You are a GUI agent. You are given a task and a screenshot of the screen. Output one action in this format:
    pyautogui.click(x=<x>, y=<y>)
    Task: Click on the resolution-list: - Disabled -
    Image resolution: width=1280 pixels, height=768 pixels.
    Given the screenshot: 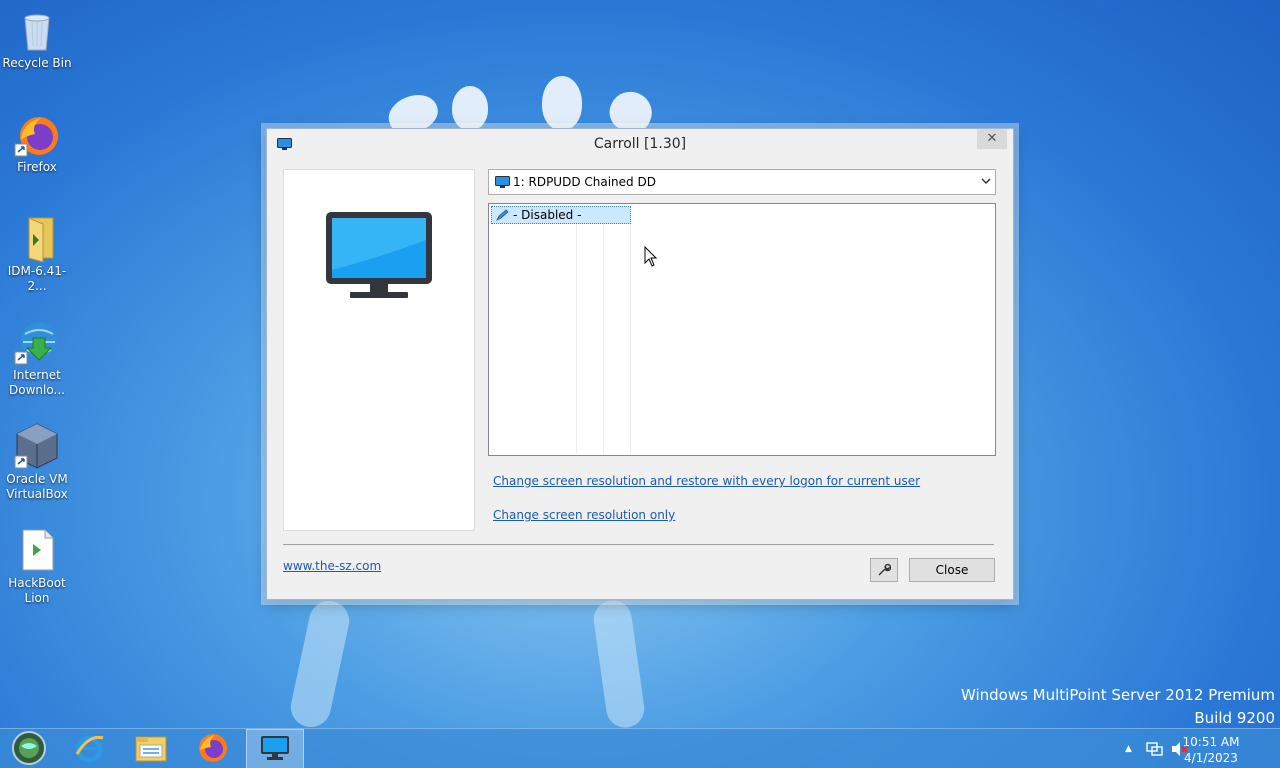 What is the action you would take?
    pyautogui.click(x=742, y=329)
    